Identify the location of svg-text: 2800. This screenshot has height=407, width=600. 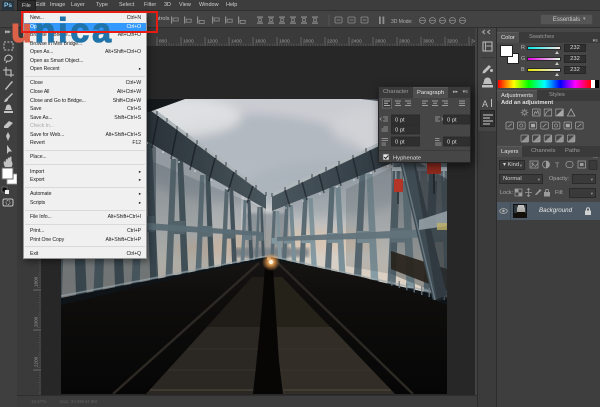
(404, 42).